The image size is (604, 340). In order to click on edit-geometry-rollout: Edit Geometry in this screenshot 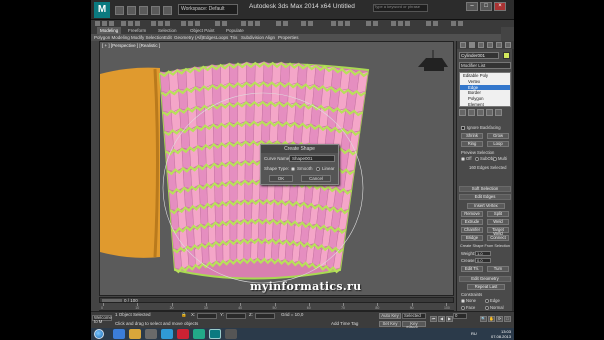, I will do `click(485, 279)`.